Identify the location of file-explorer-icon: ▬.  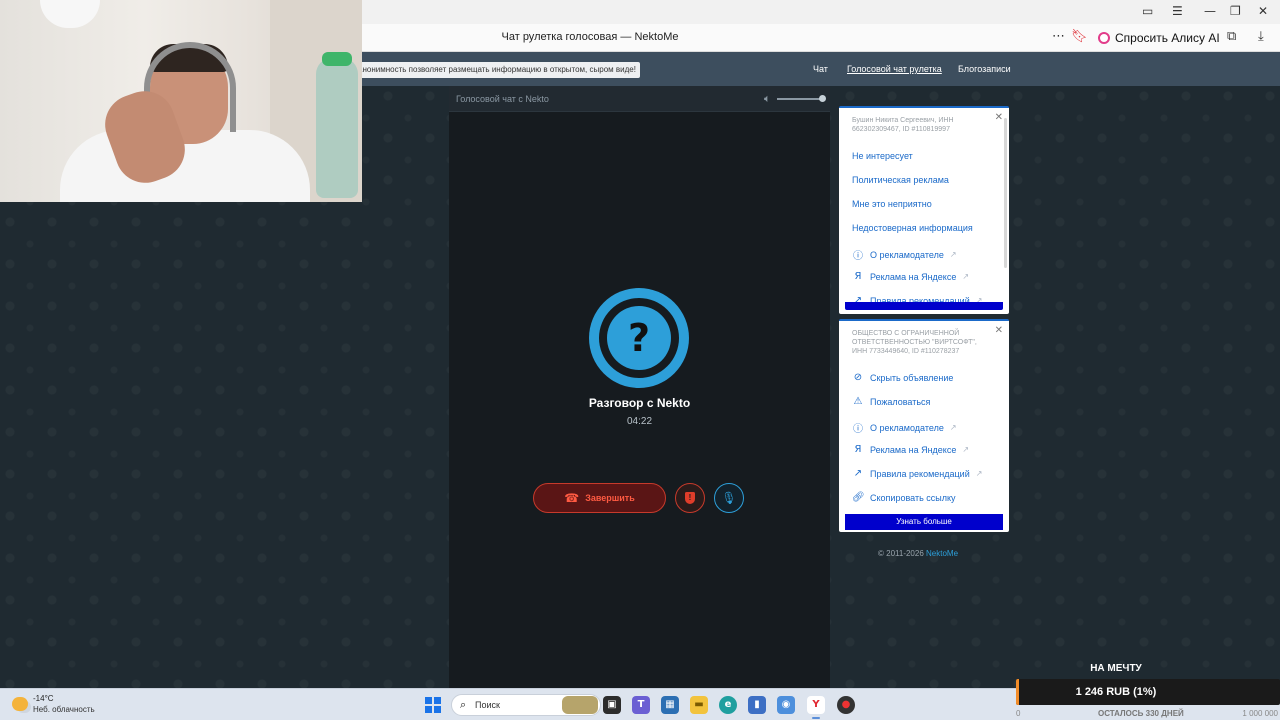
(699, 705).